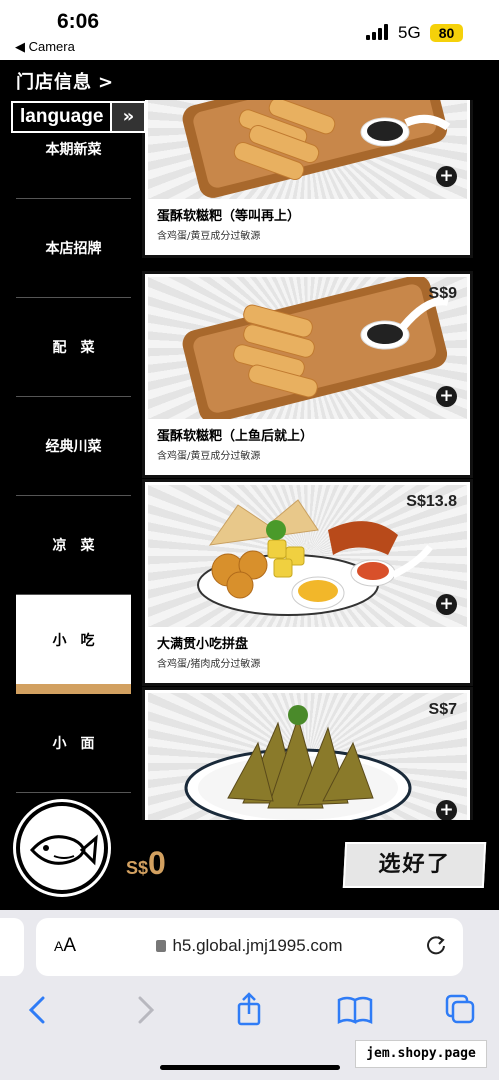 The height and width of the screenshot is (1080, 499). I want to click on category-label: 经典川菜, so click(73, 447).